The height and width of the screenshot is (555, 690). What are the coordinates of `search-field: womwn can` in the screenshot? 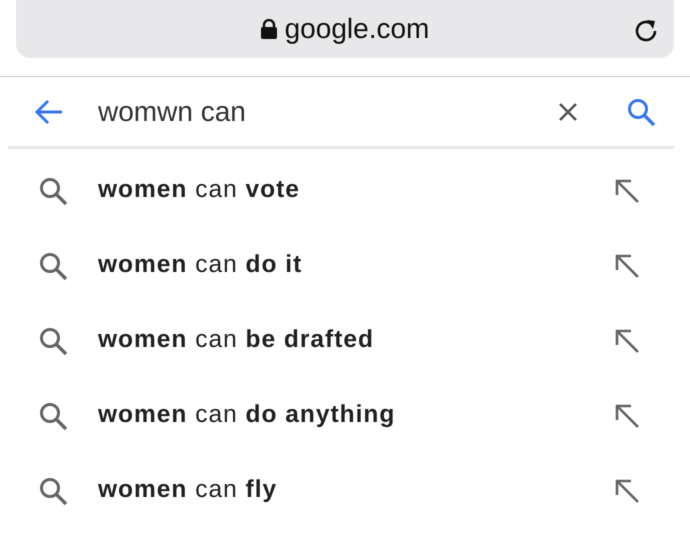 It's located at (181, 111).